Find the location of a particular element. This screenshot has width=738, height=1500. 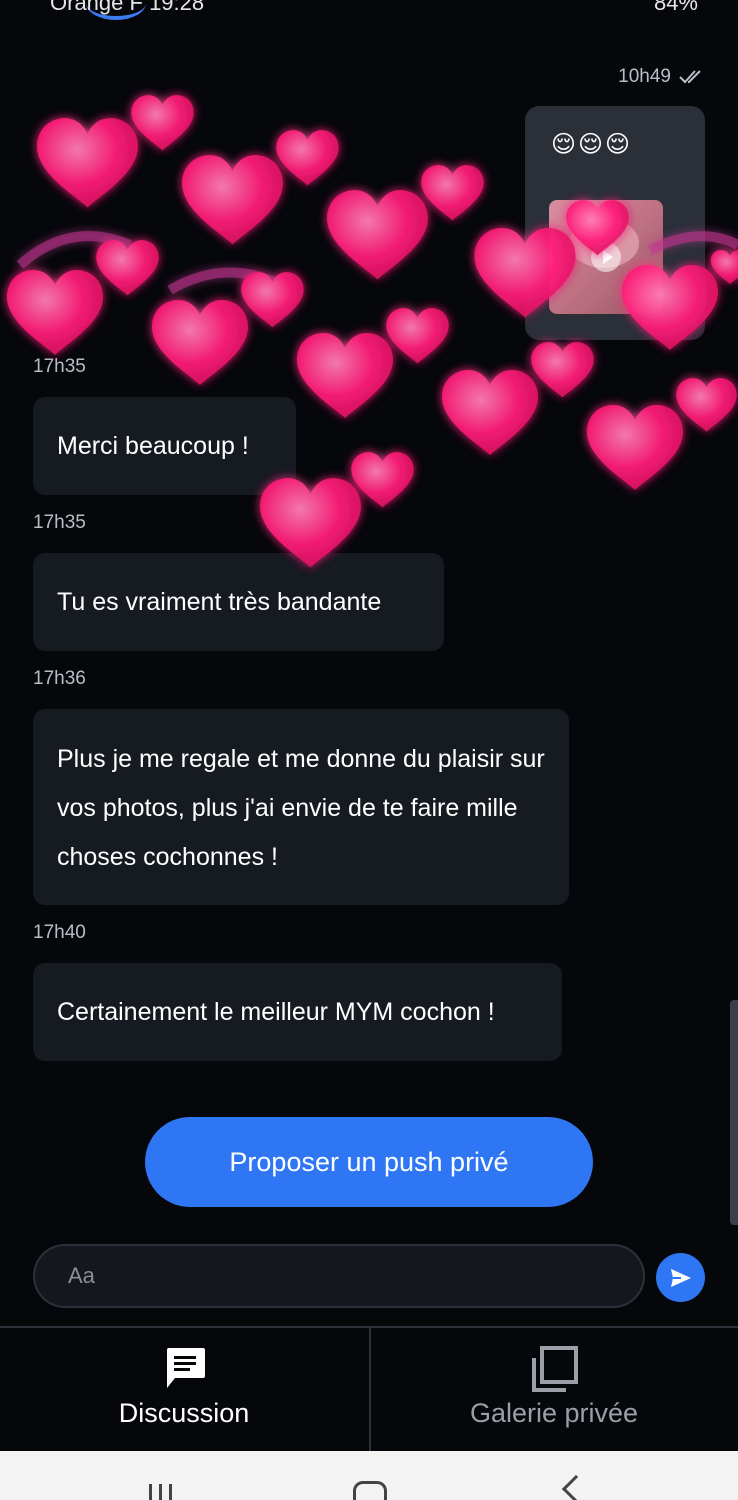

send-button is located at coordinates (680, 1277).